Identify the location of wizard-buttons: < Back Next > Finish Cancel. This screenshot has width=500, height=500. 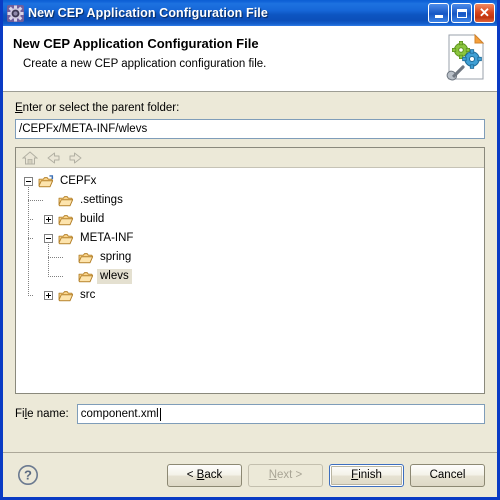
(326, 475).